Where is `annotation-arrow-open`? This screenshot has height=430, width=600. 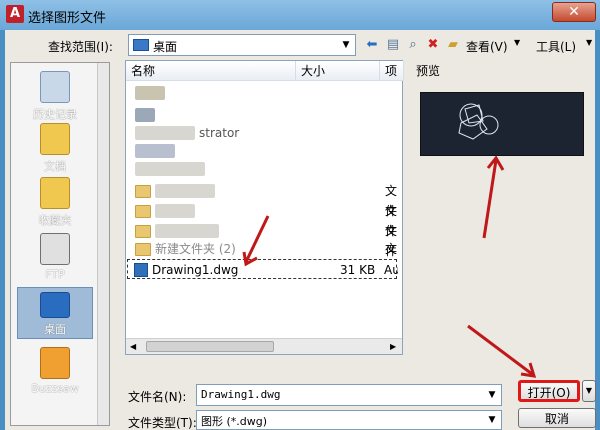
annotation-arrow-open is located at coordinates (500, 350).